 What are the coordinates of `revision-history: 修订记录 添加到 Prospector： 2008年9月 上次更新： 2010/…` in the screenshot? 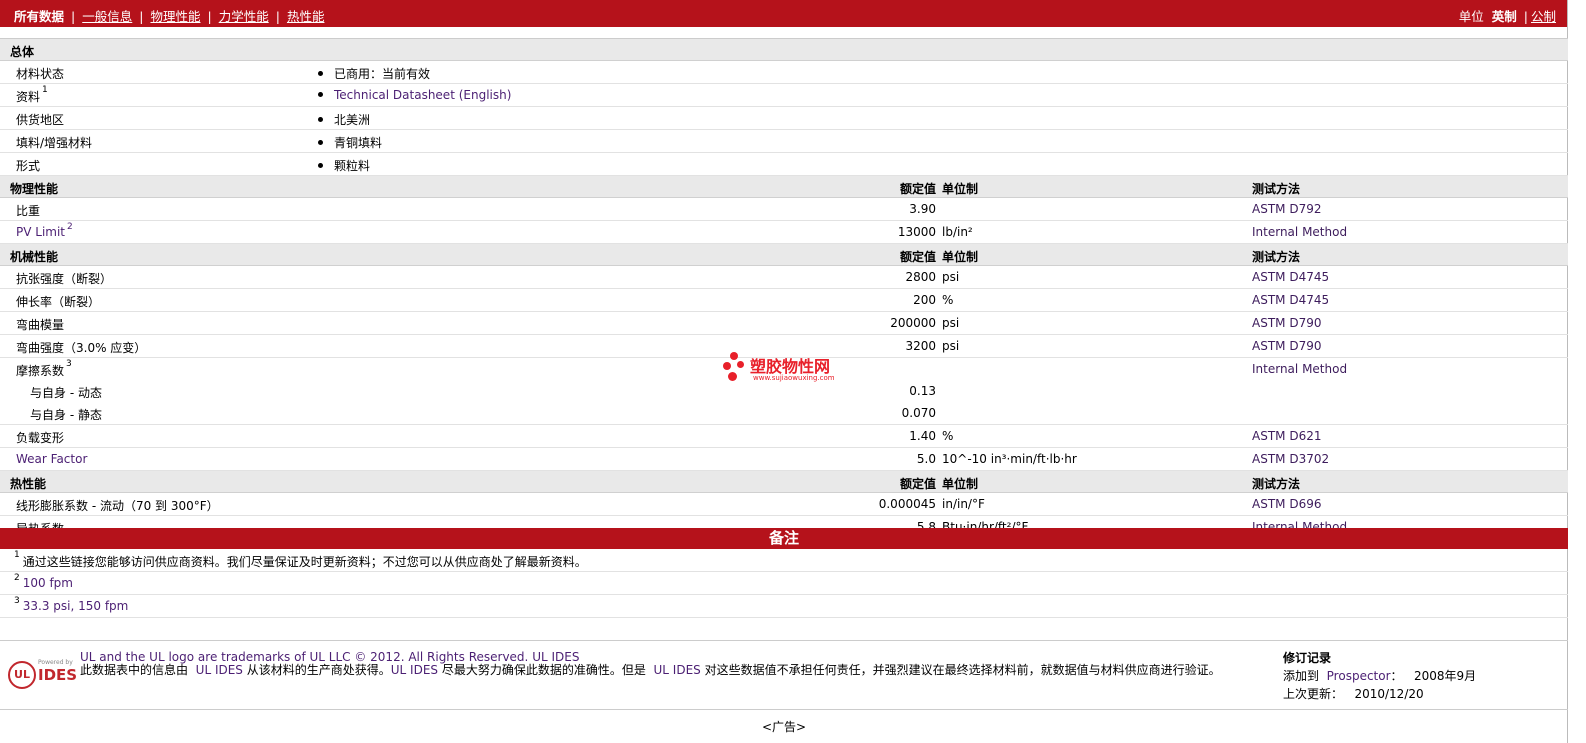 It's located at (1380, 676).